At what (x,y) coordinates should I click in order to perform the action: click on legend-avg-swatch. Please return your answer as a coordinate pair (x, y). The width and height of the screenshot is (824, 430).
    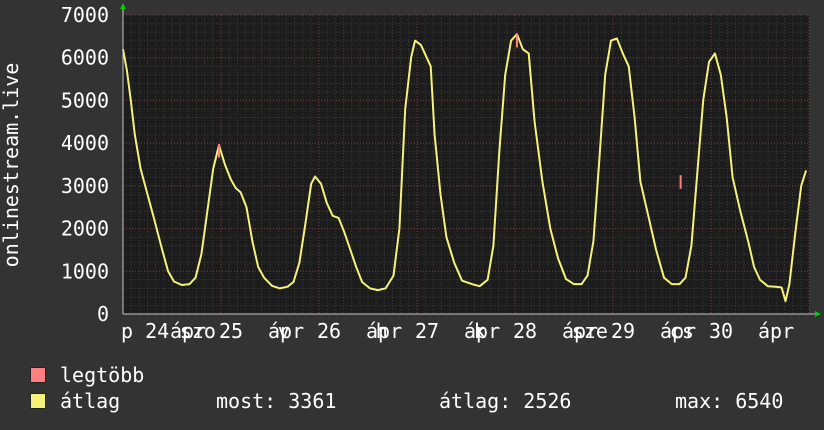
    Looking at the image, I should click on (38, 401).